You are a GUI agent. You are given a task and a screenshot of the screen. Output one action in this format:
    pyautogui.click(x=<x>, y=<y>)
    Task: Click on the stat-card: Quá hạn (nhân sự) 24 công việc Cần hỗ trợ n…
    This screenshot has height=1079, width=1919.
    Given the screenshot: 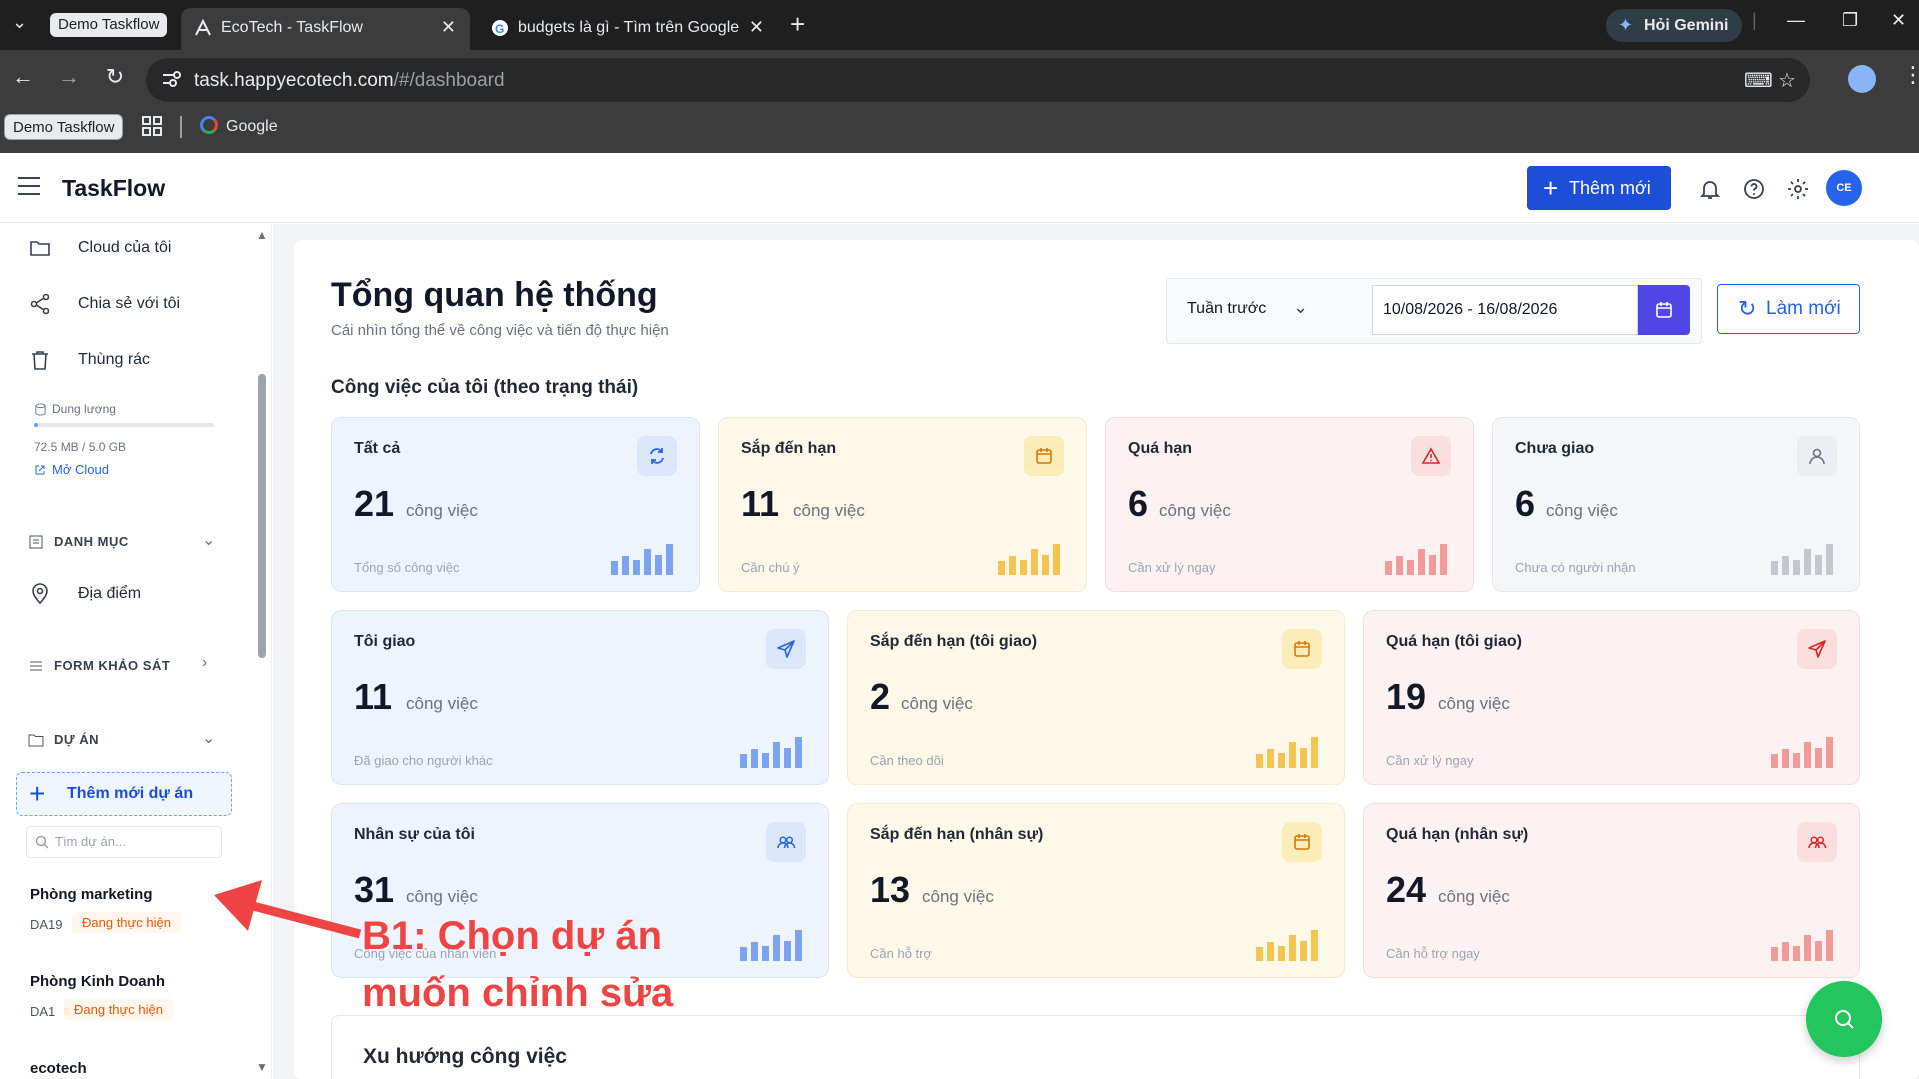 What is the action you would take?
    pyautogui.click(x=1611, y=890)
    